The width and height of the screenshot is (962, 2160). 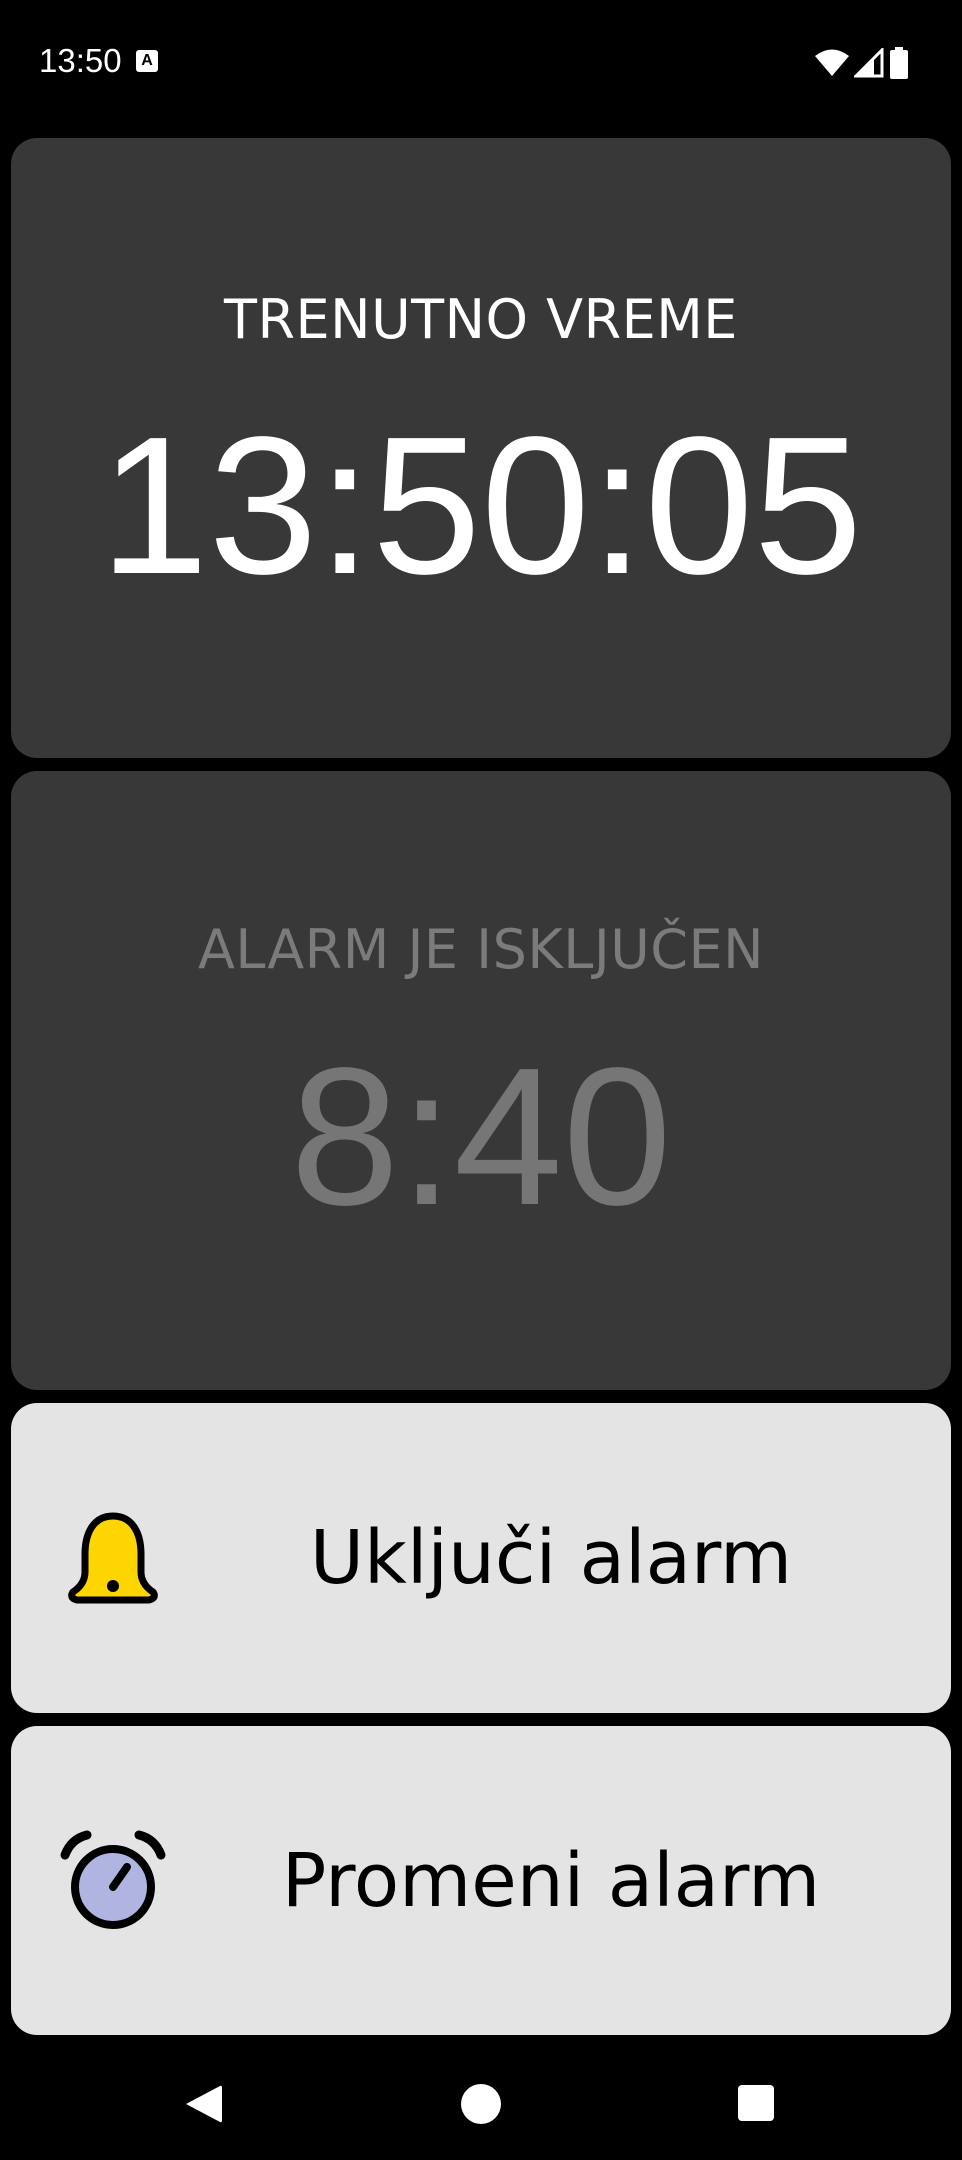 I want to click on alarm-time-display: 8:40, so click(x=481, y=1136).